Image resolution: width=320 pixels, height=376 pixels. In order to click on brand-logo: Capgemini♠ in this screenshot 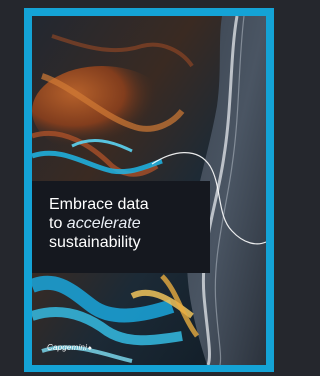, I will do `click(69, 347)`.